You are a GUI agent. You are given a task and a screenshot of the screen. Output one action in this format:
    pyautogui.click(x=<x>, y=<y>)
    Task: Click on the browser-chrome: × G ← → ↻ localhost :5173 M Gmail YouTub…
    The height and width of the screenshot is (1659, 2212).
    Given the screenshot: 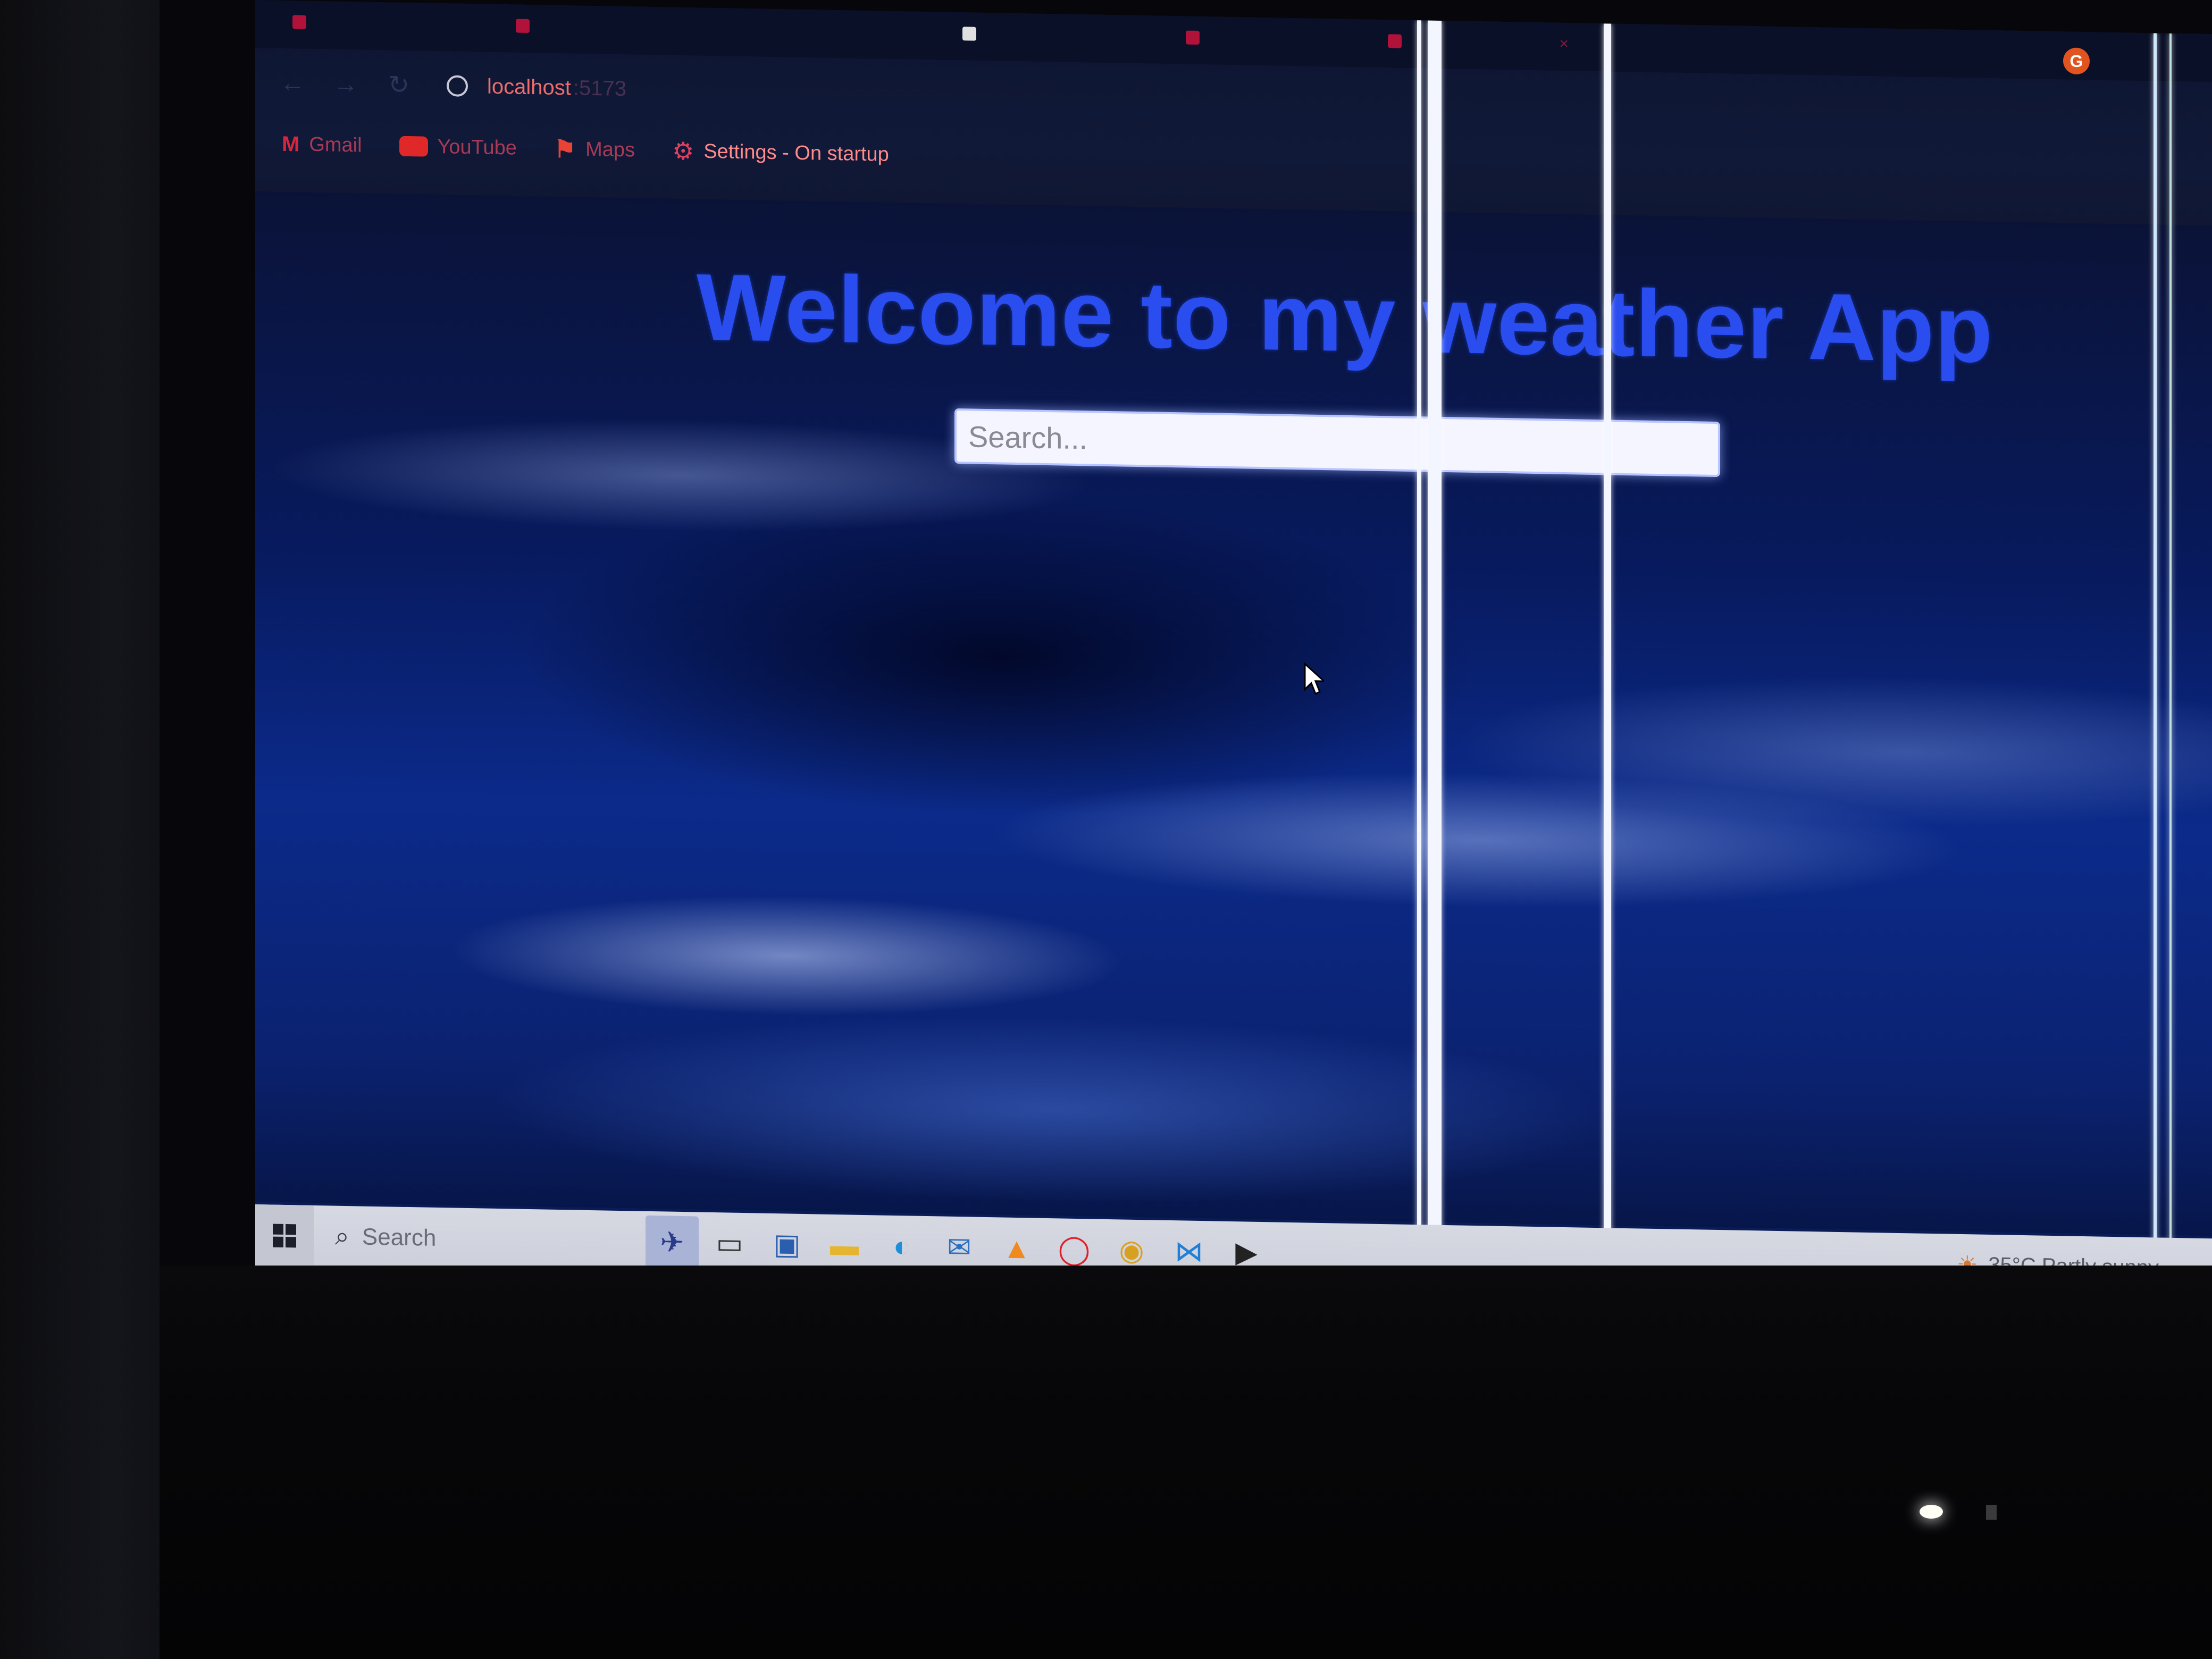 What is the action you would take?
    pyautogui.click(x=1233, y=114)
    